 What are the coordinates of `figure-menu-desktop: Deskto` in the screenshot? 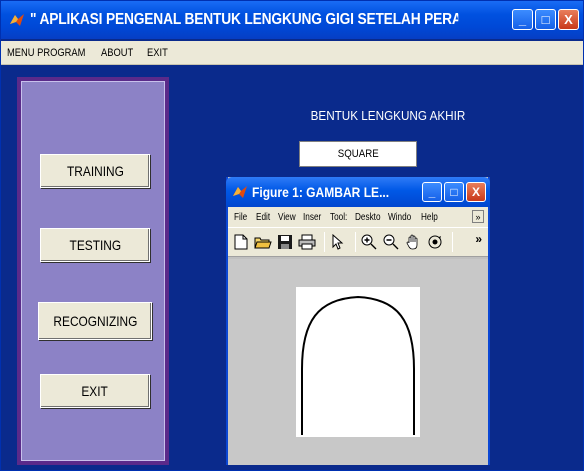 It's located at (368, 217).